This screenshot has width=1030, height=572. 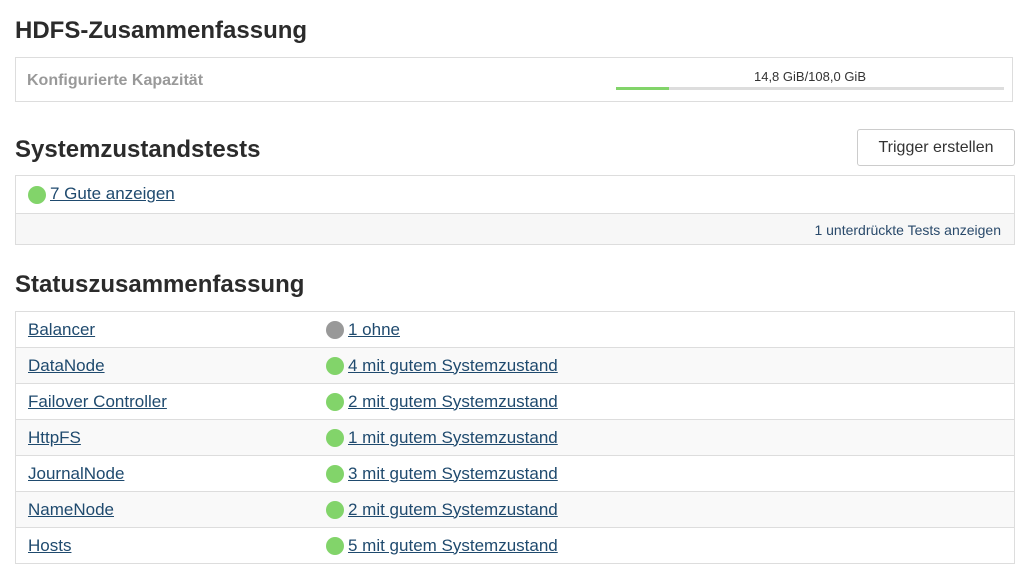 What do you see at coordinates (453, 509) in the screenshot?
I see `role-state-link-namenode: 2 mit gutem Systemzustand` at bounding box center [453, 509].